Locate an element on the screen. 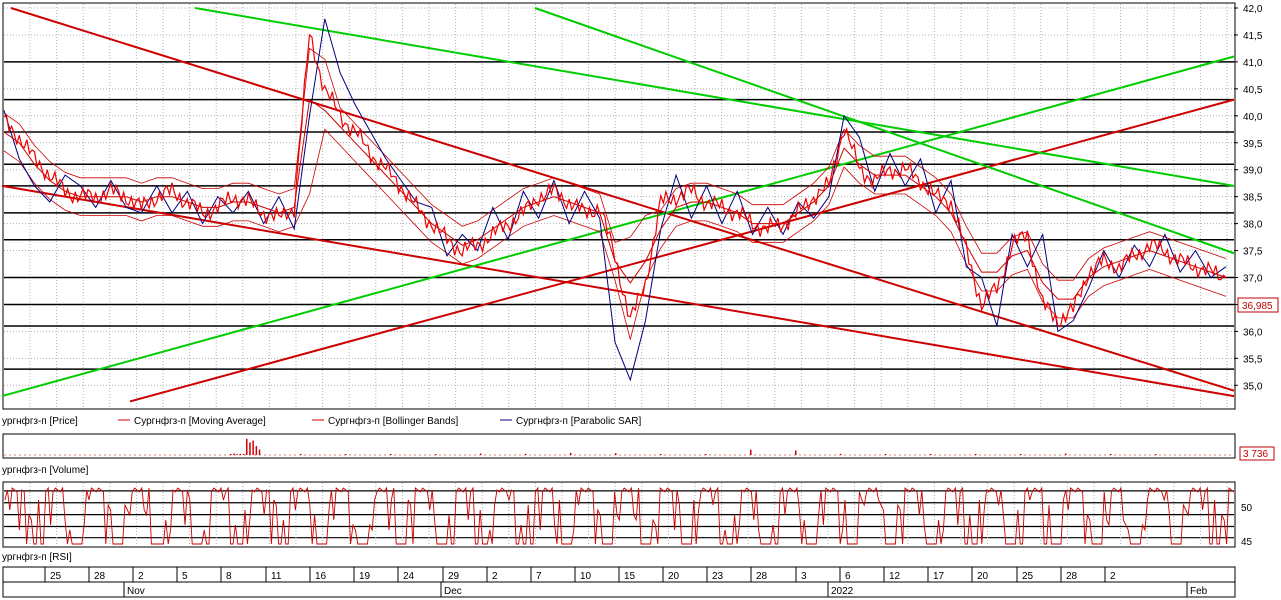 The width and height of the screenshot is (1281, 600). price-tick-label: 35,5 is located at coordinates (1253, 359).